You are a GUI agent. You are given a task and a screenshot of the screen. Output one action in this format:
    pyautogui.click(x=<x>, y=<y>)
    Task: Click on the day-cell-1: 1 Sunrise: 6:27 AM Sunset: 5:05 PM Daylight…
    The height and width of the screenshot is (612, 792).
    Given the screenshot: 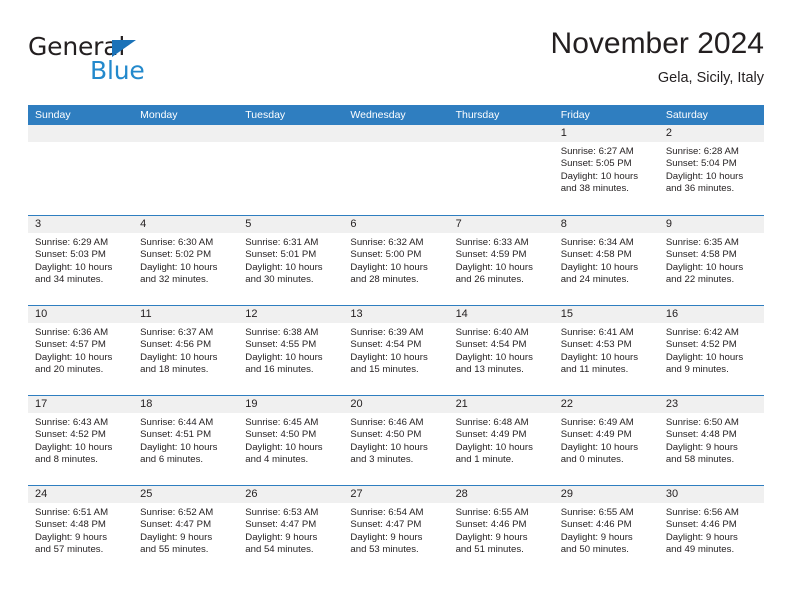 What is the action you would take?
    pyautogui.click(x=606, y=170)
    